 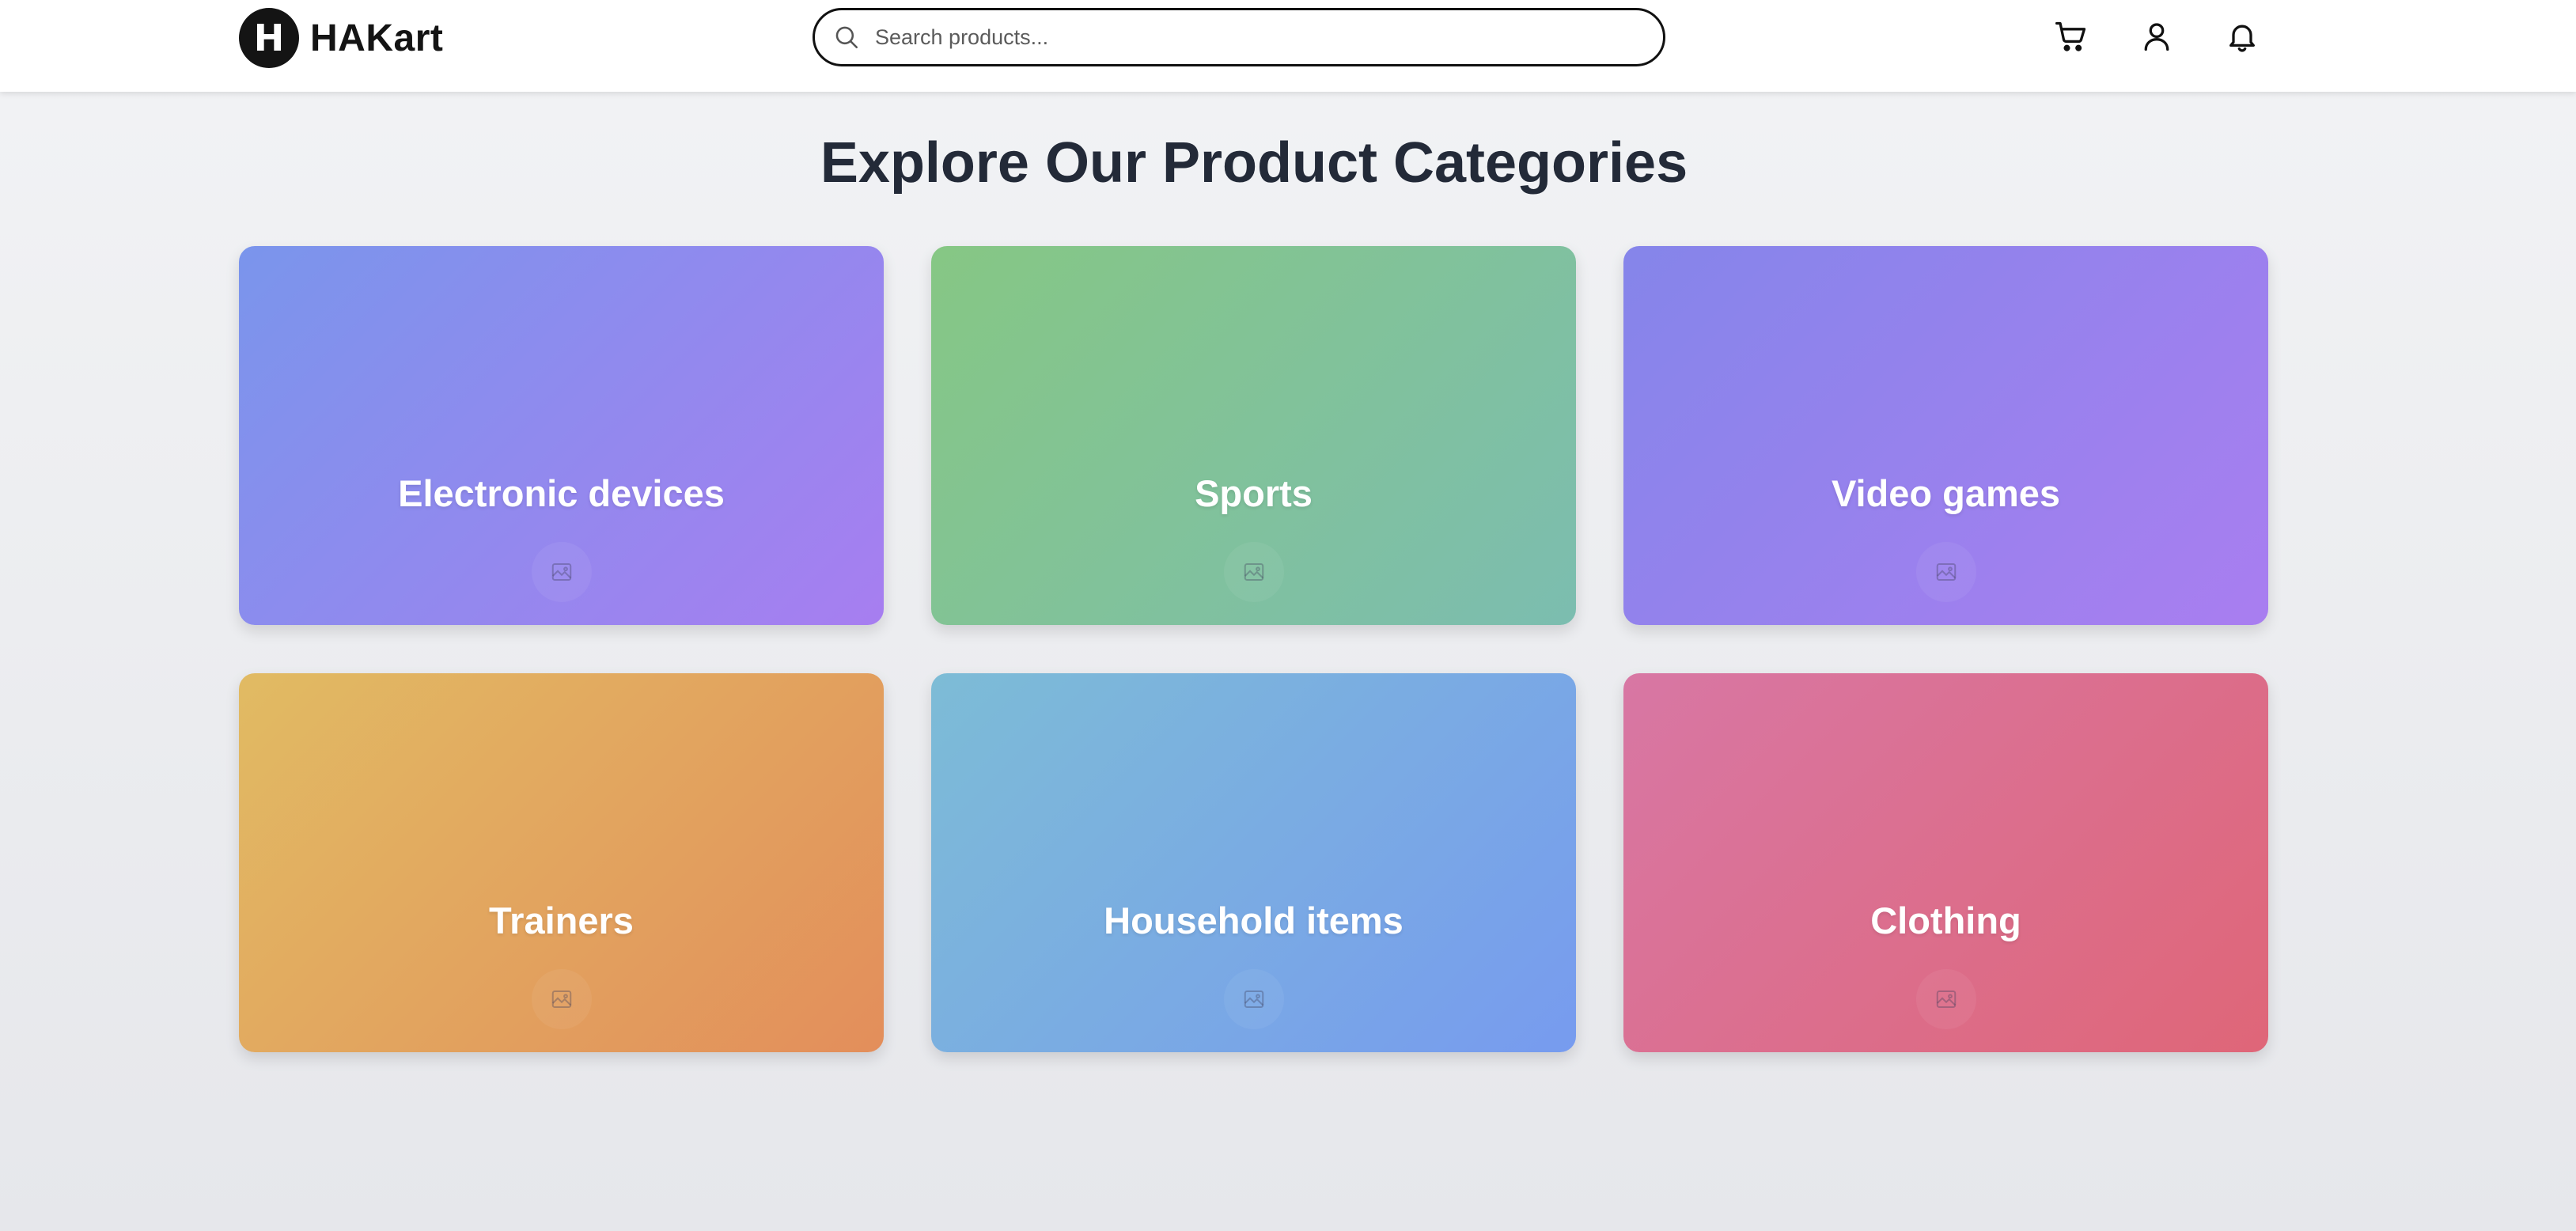 I want to click on category-card-trainers: Trainers, so click(x=561, y=863).